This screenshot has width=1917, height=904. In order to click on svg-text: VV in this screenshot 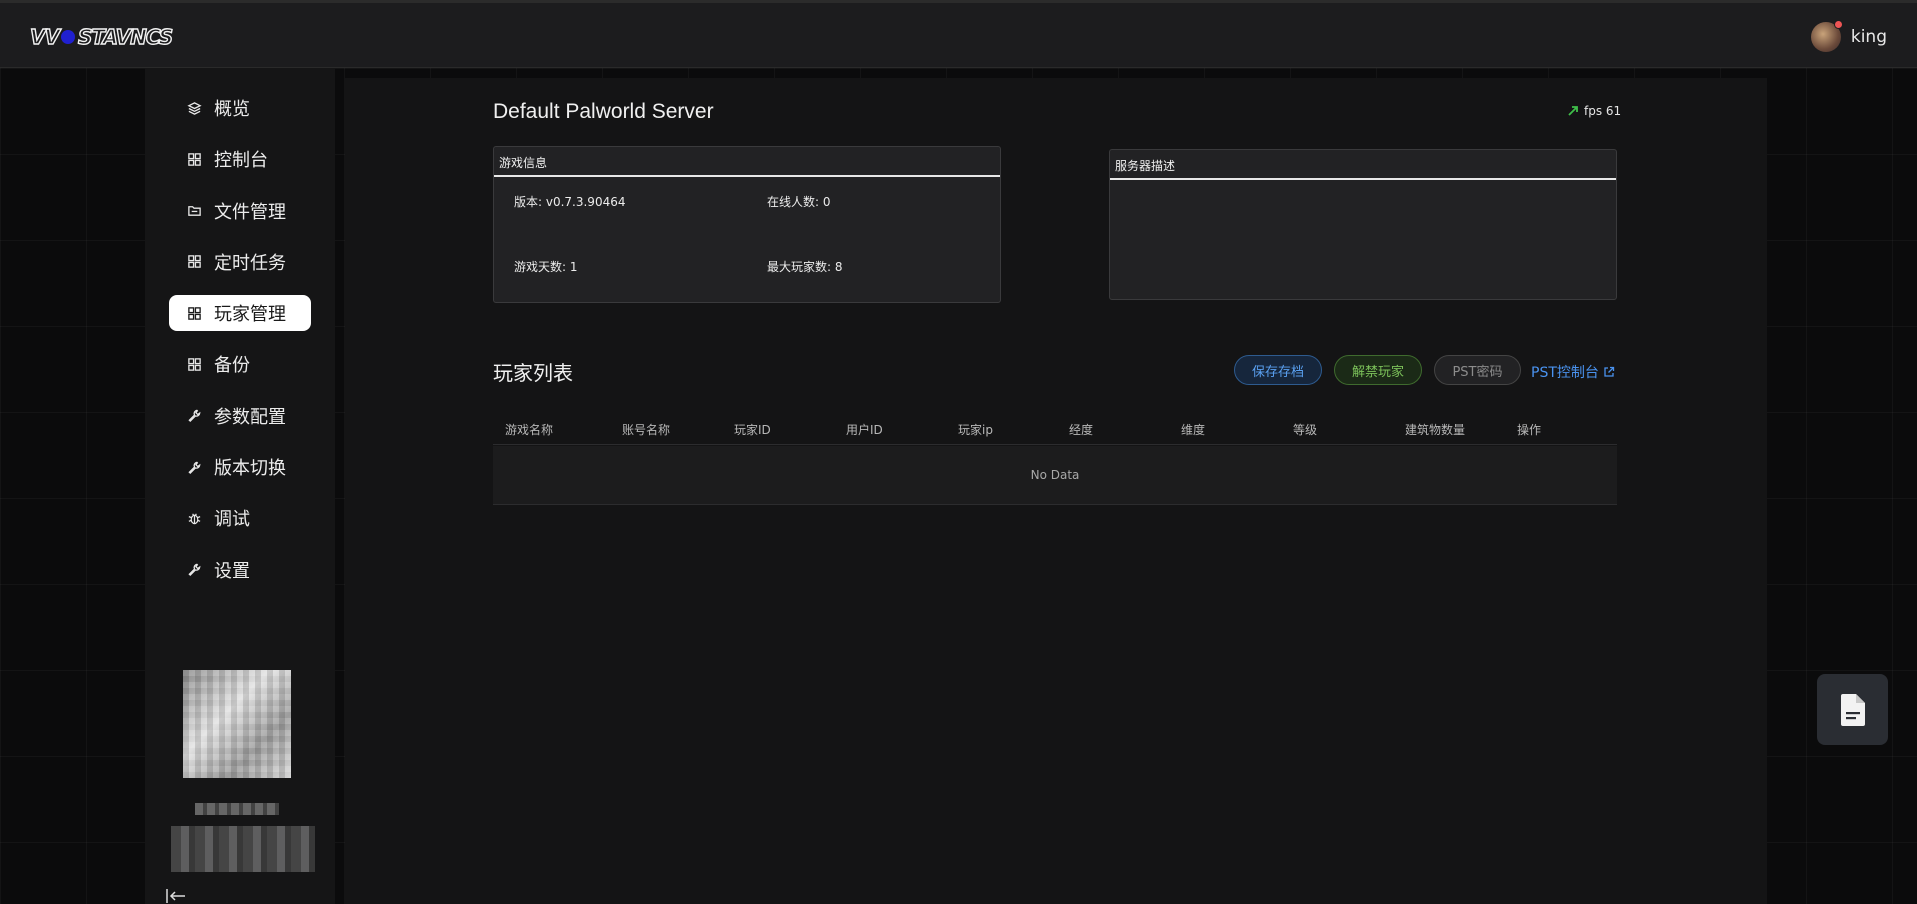, I will do `click(45, 37)`.